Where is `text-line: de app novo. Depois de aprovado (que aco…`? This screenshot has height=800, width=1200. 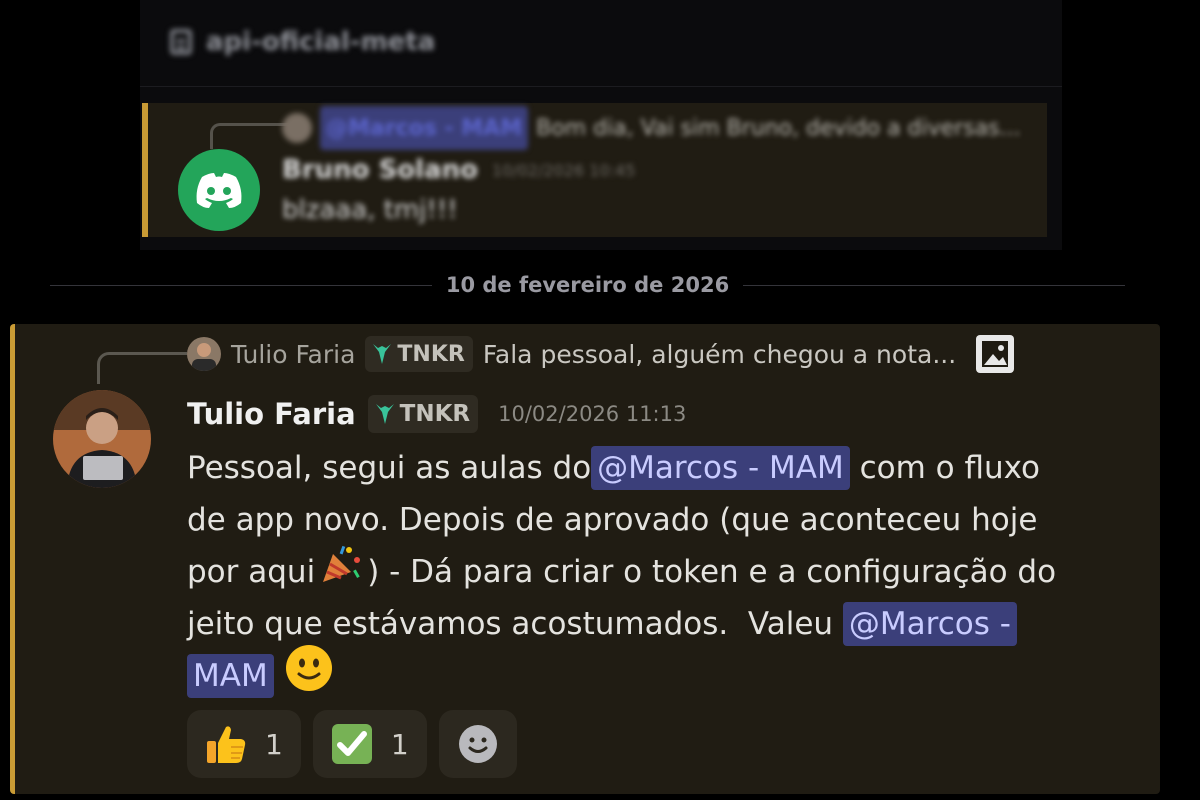
text-line: de app novo. Depois de aprovado (que aco… is located at coordinates (647, 520).